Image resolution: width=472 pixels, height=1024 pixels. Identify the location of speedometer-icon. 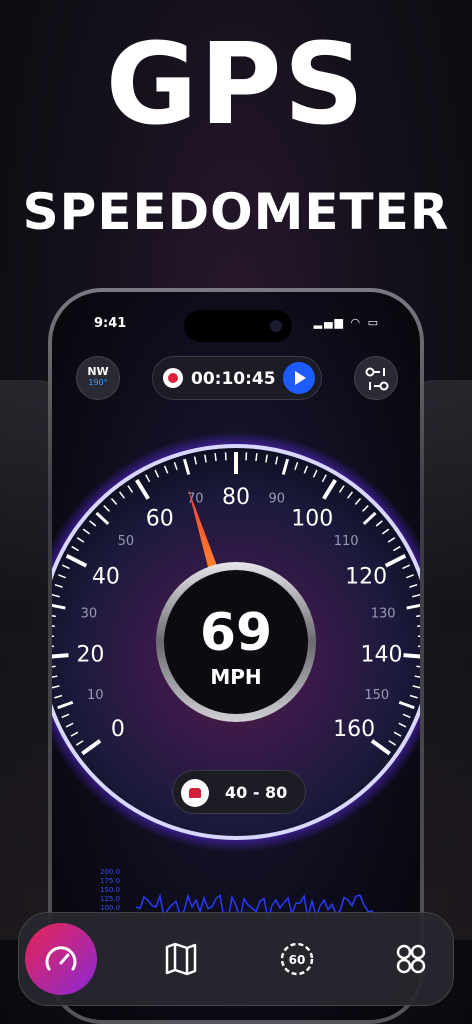
(61, 958).